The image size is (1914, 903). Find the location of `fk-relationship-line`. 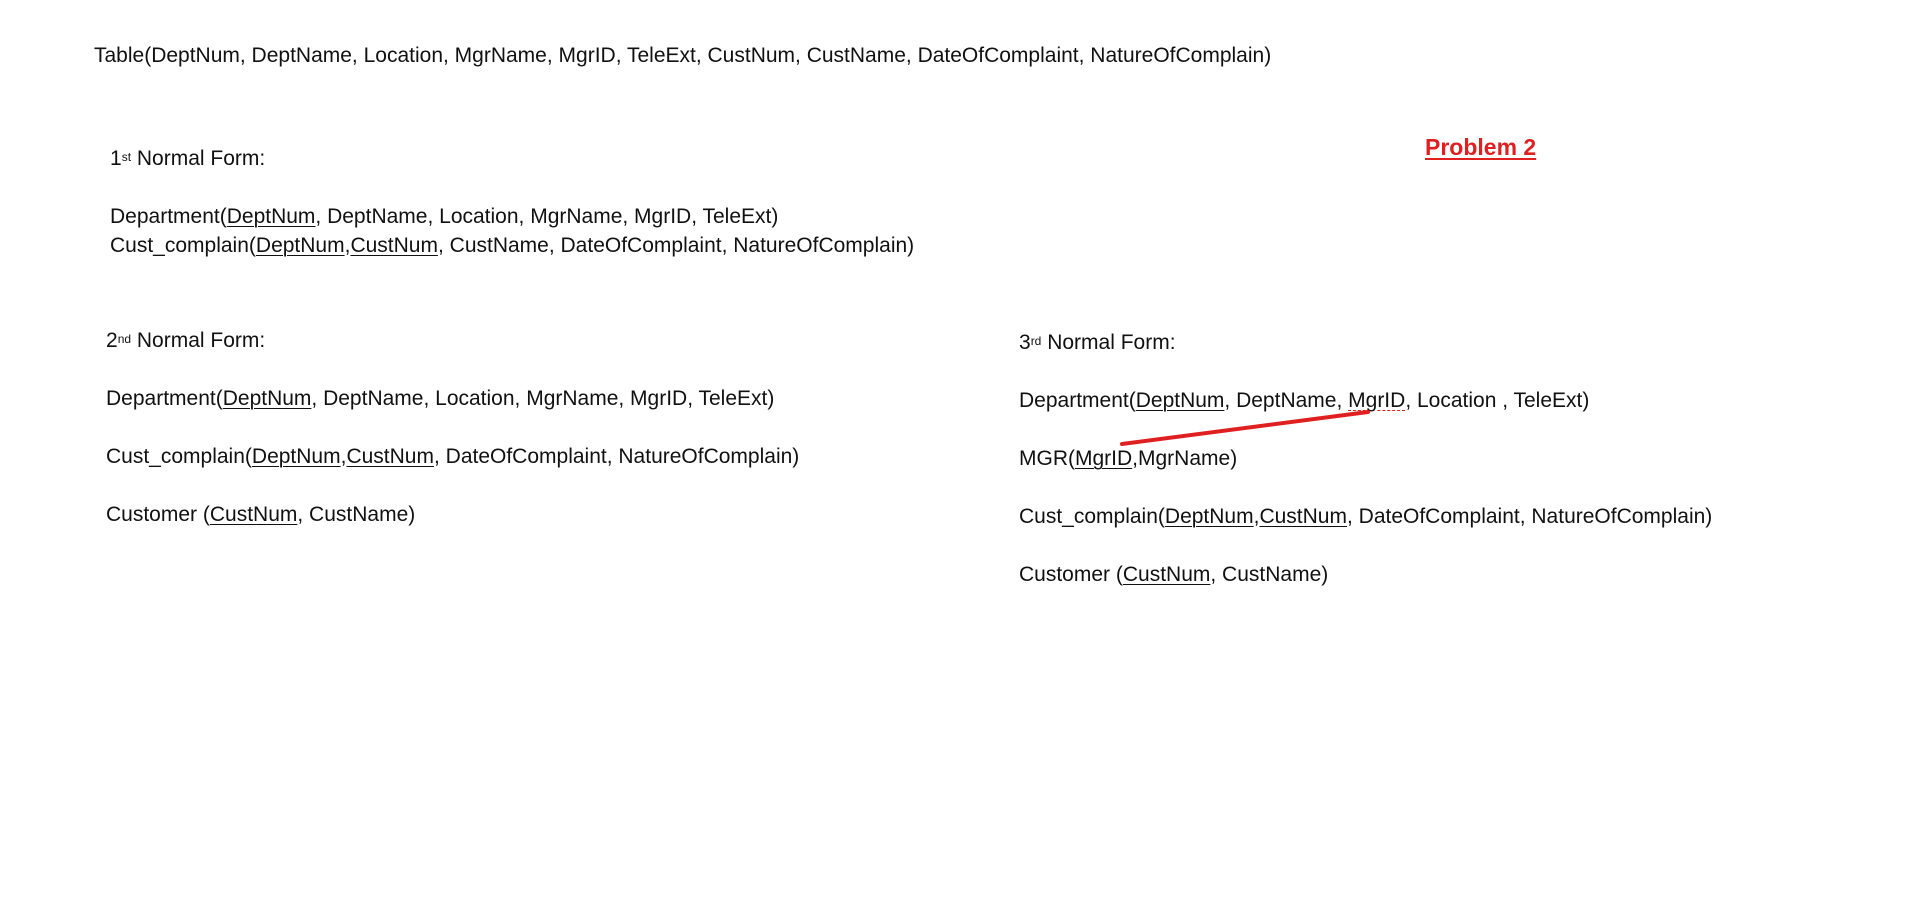

fk-relationship-line is located at coordinates (1245, 428).